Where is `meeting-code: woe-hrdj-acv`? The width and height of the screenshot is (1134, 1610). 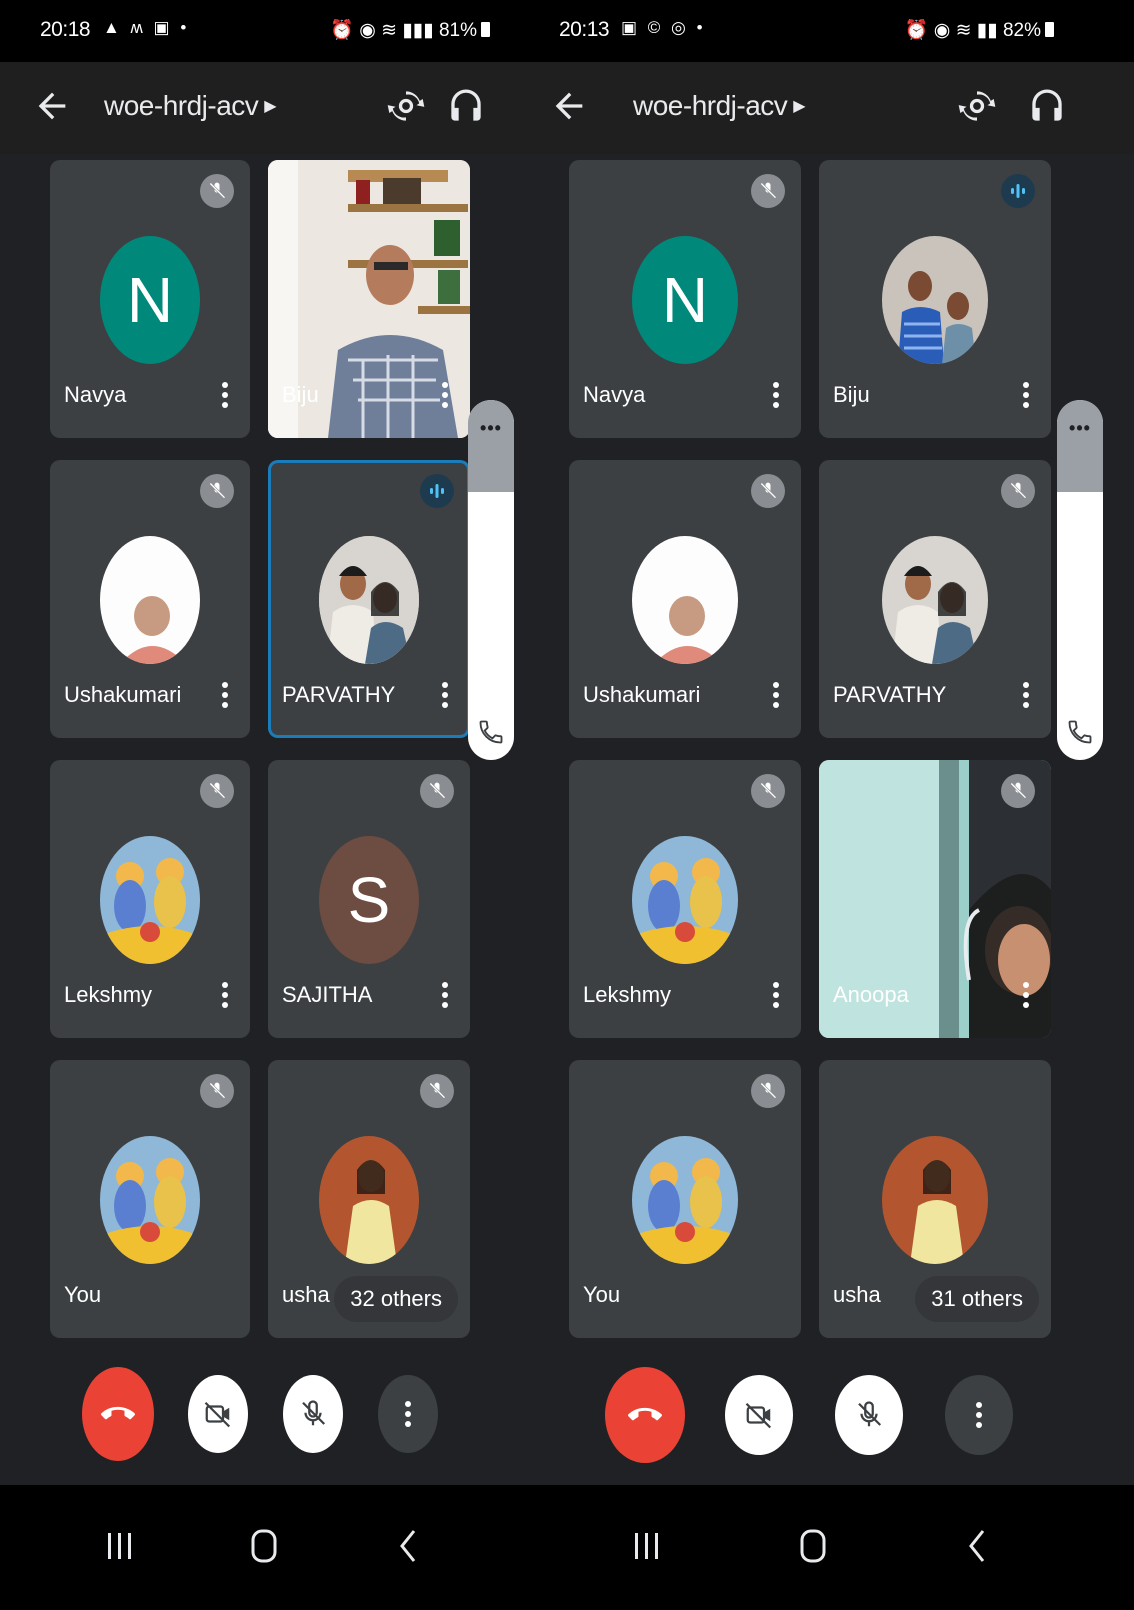
meeting-code: woe-hrdj-acv is located at coordinates (710, 105).